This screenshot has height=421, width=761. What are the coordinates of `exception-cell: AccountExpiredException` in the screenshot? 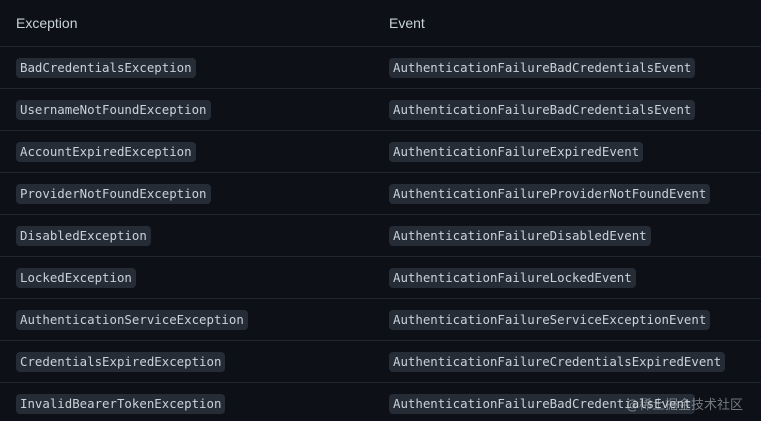 It's located at (186, 151).